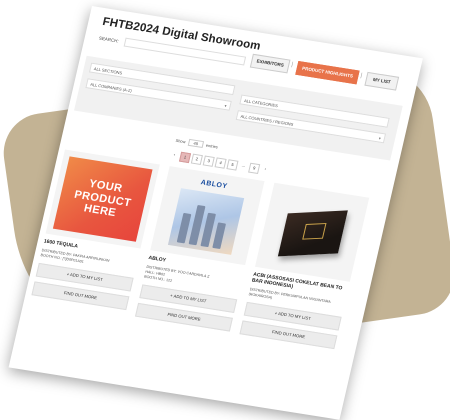  I want to click on entries-control: Show 48 entries, so click(197, 144).